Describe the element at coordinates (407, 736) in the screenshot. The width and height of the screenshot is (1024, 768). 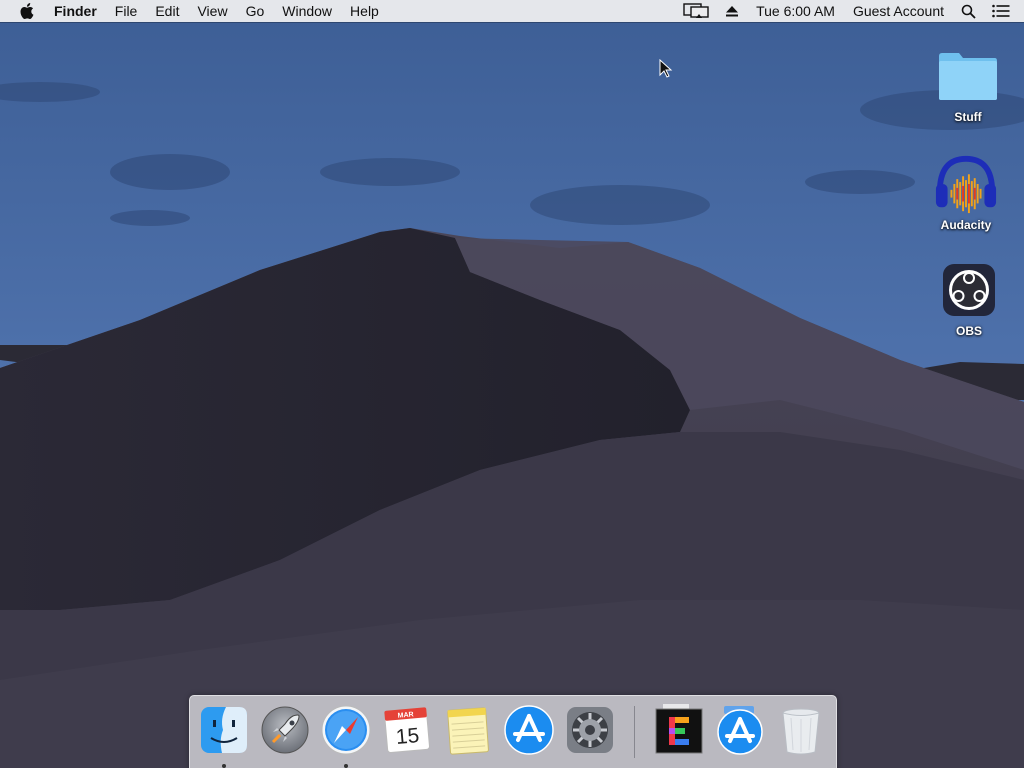
I see `calendar-day: 15` at that location.